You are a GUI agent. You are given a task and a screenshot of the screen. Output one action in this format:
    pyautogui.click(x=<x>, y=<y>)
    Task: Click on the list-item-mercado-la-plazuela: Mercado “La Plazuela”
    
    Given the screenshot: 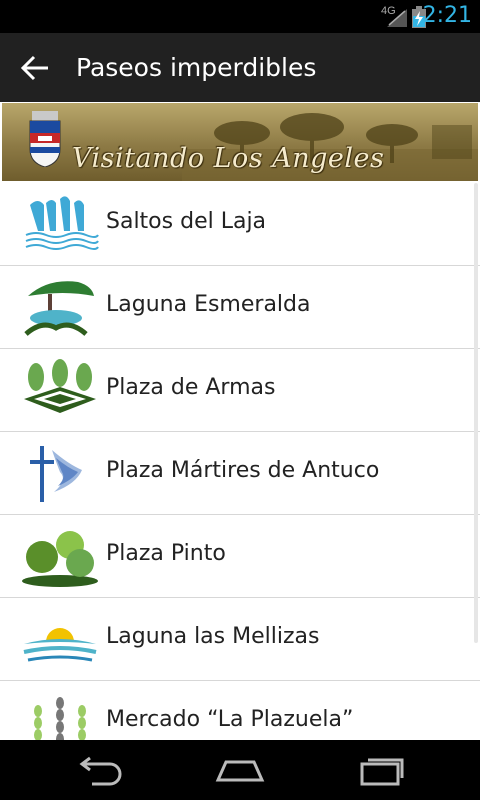 What is the action you would take?
    pyautogui.click(x=240, y=710)
    